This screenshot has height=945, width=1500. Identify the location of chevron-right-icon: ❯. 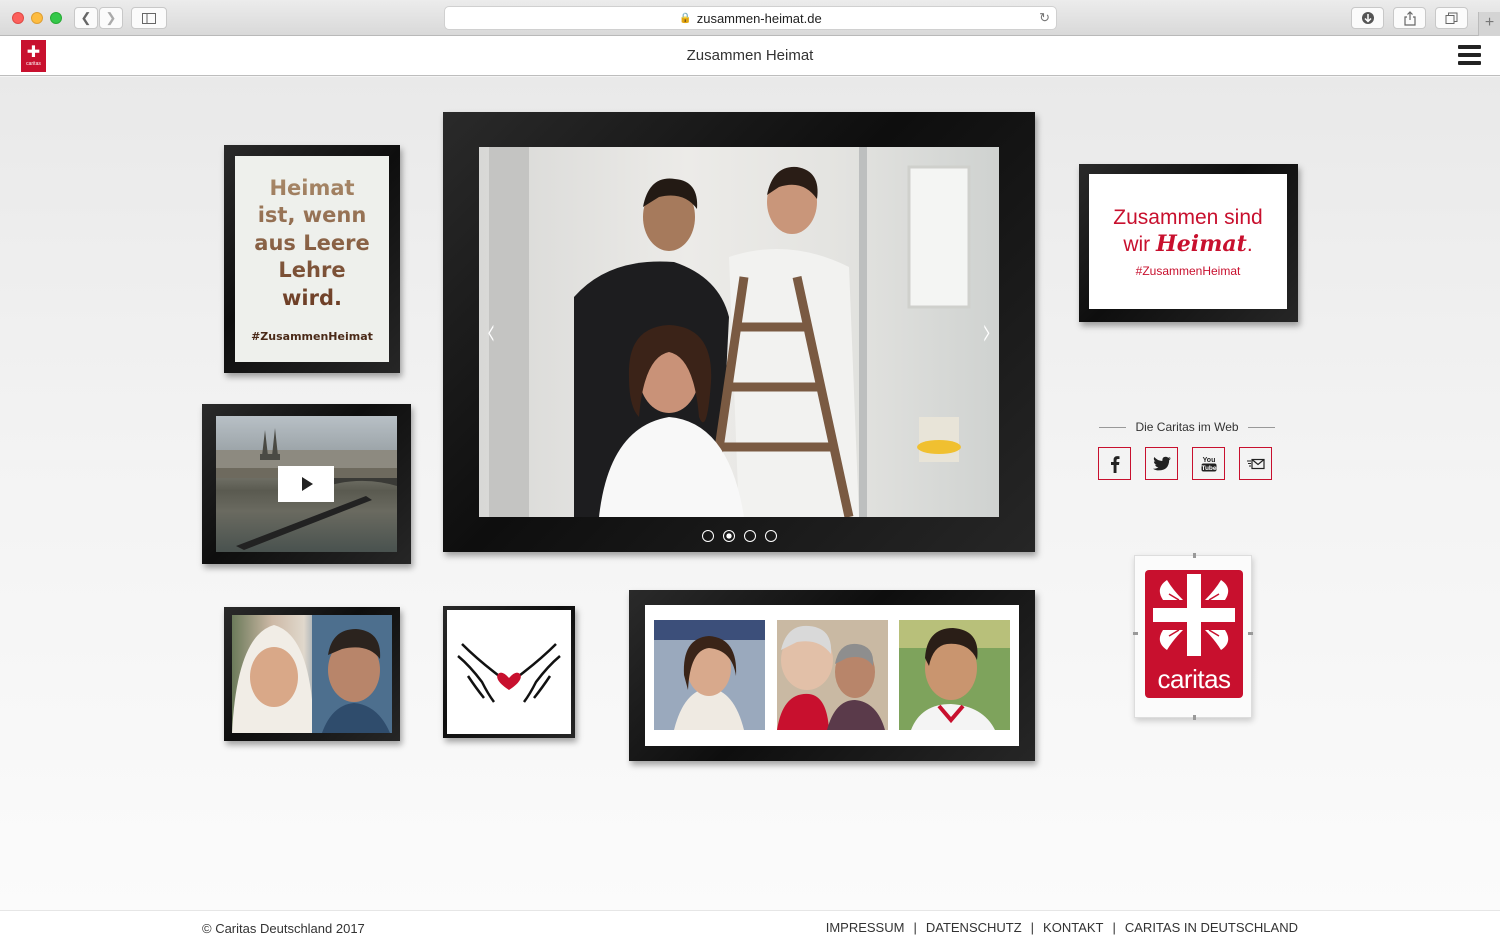
(111, 17).